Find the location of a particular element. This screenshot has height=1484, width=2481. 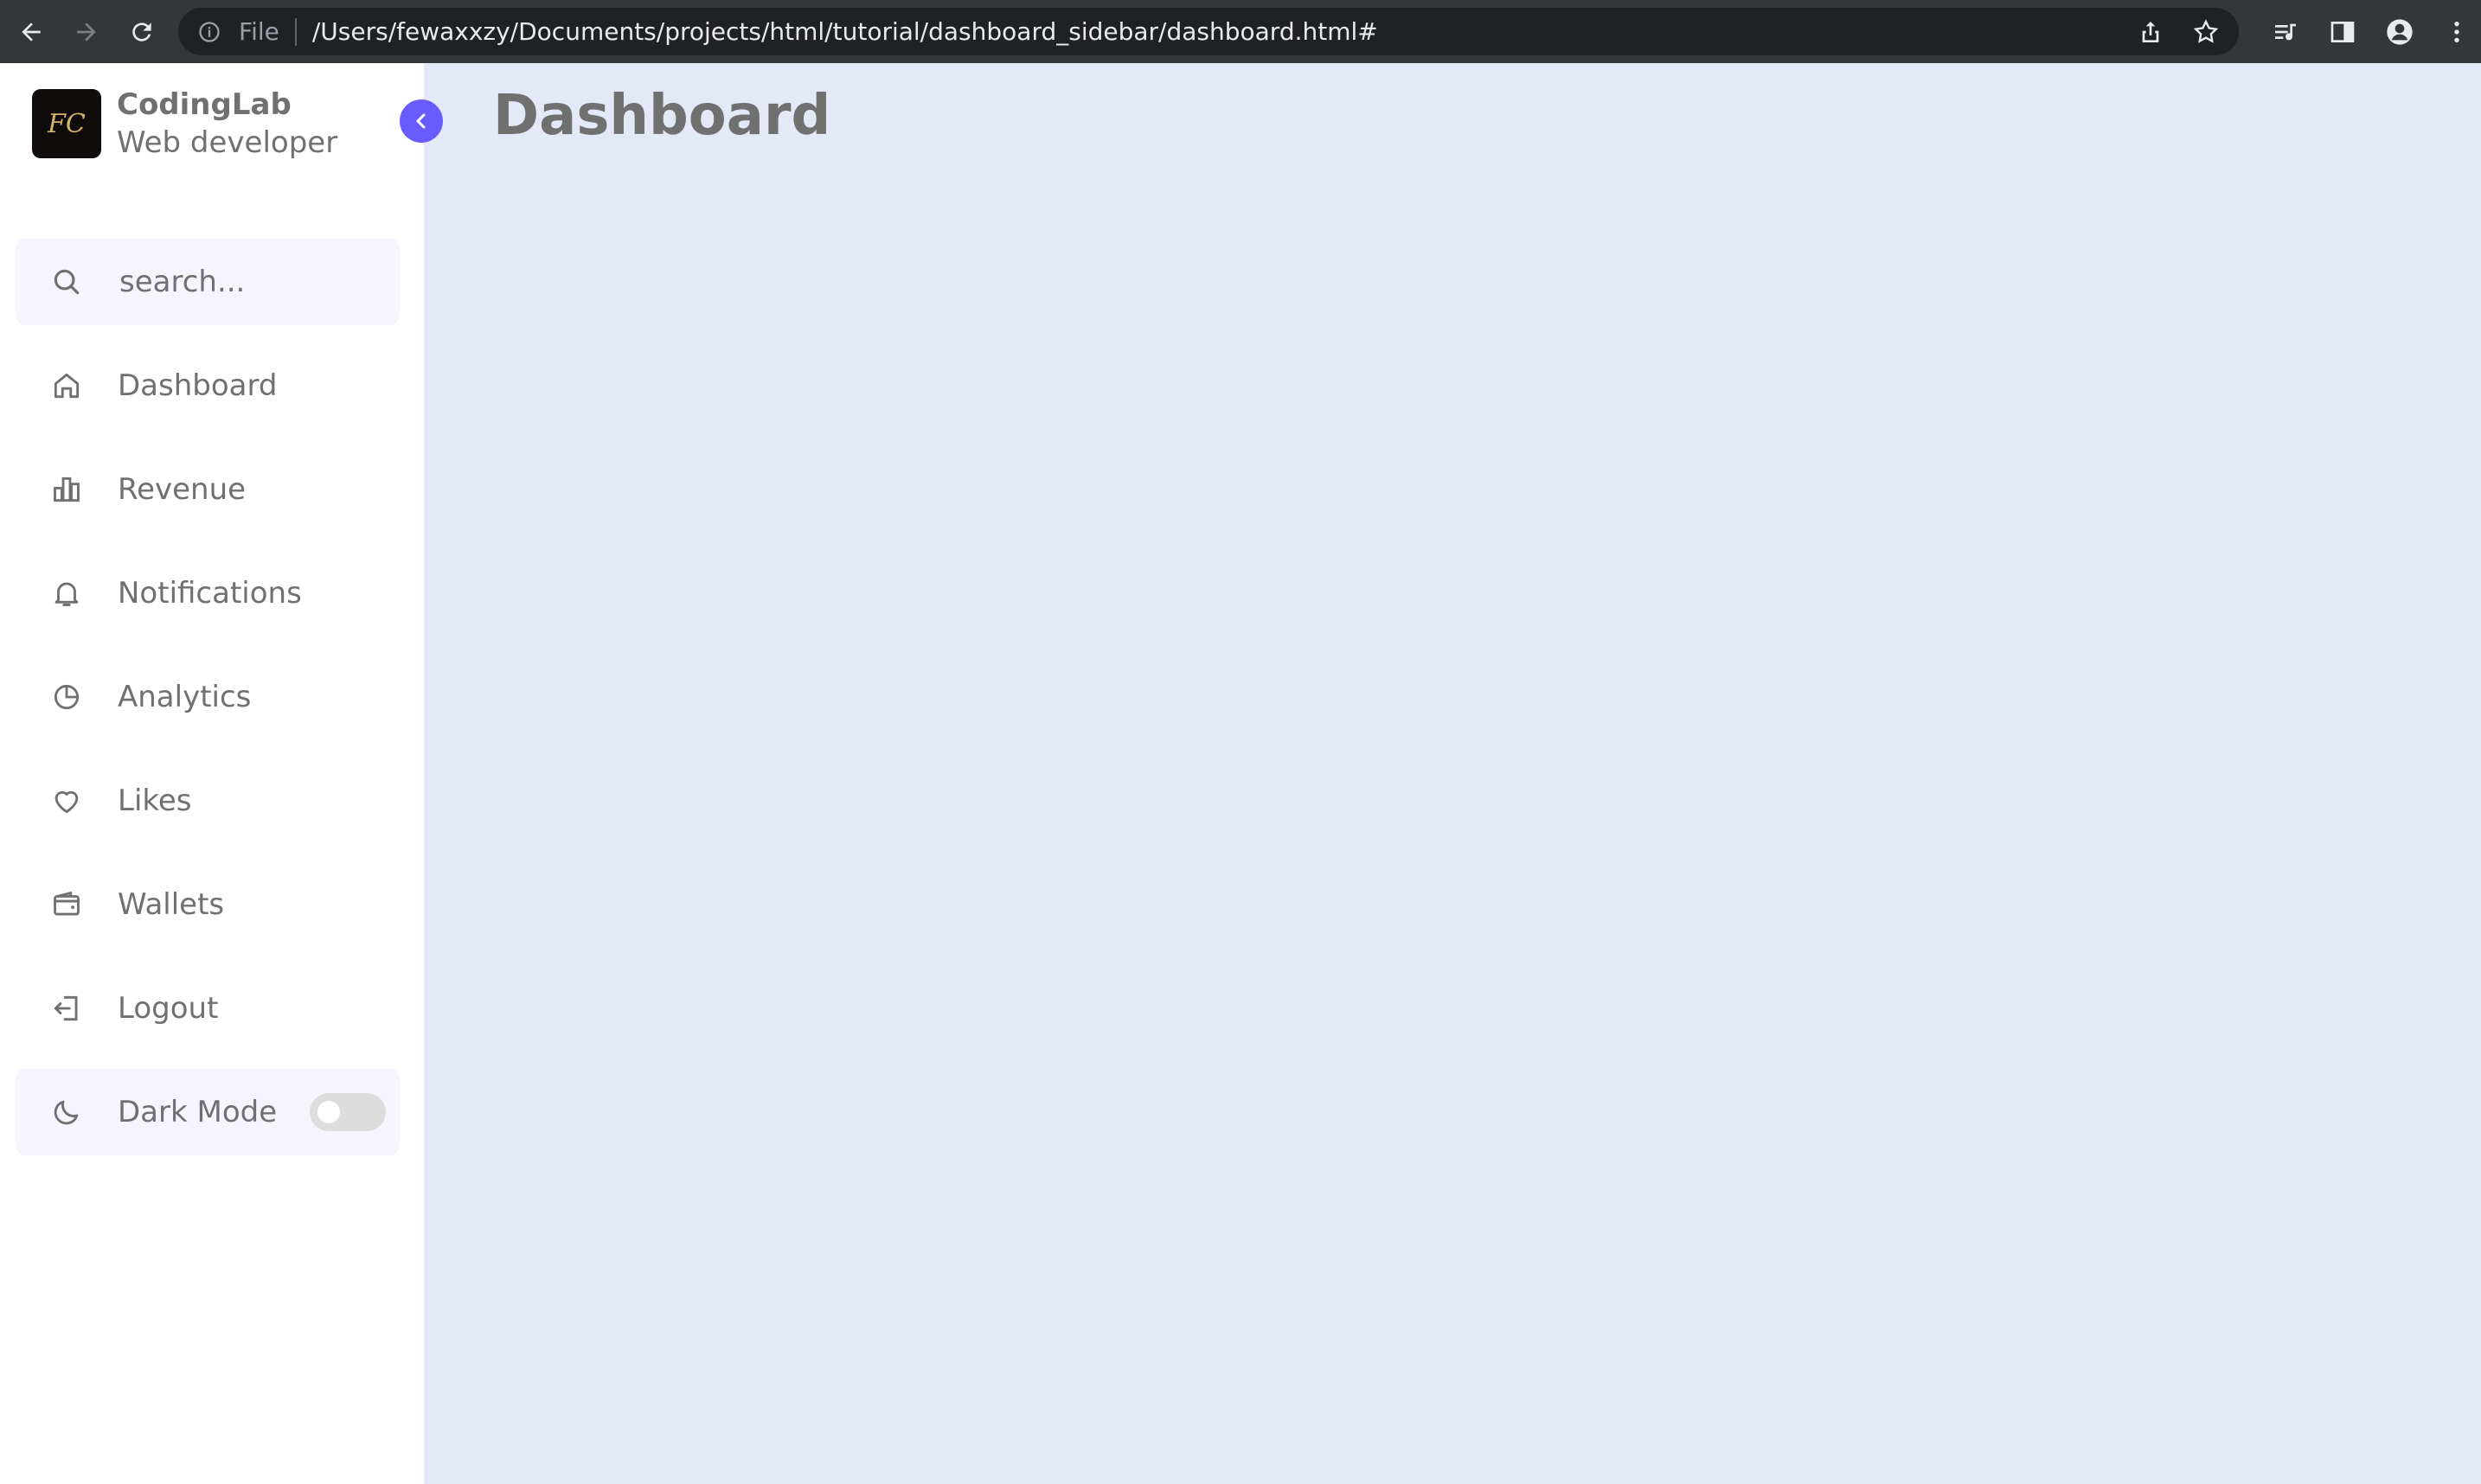

sidebar-item-label: Revenue is located at coordinates (182, 489).